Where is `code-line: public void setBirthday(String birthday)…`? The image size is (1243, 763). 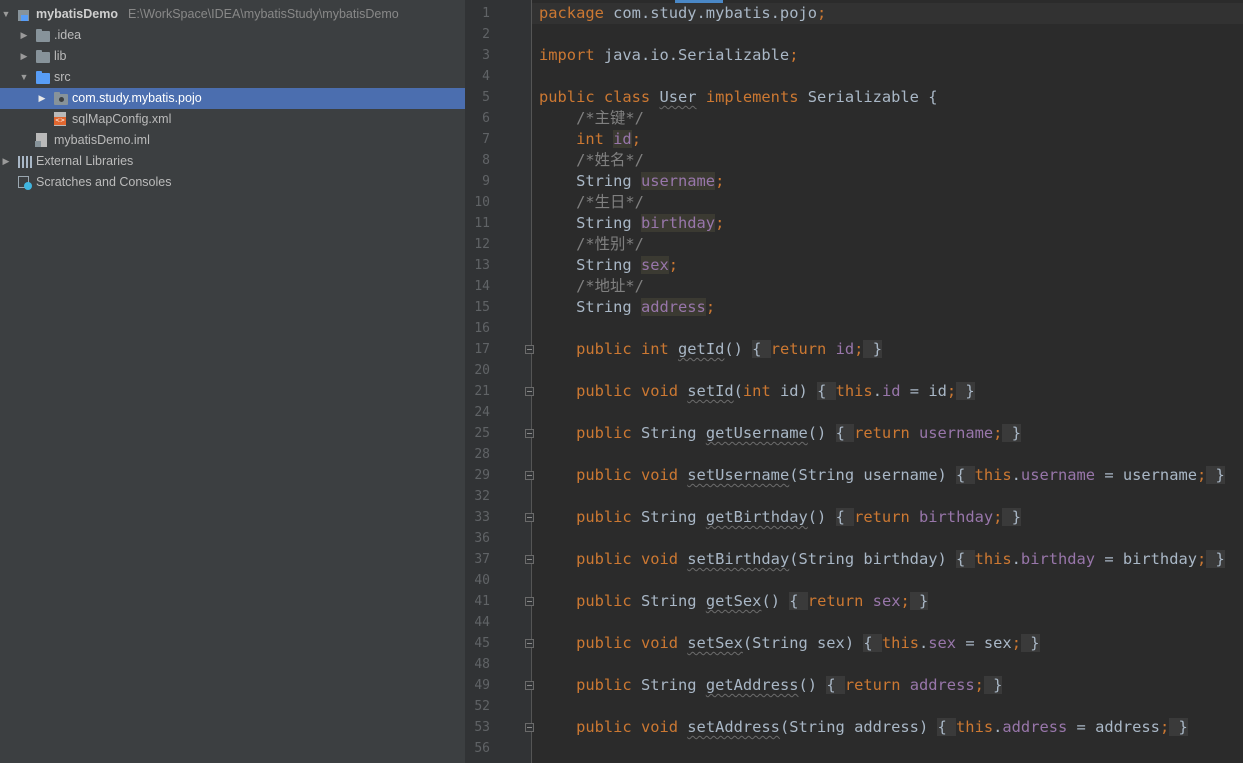 code-line: public void setBirthday(String birthday)… is located at coordinates (882, 559).